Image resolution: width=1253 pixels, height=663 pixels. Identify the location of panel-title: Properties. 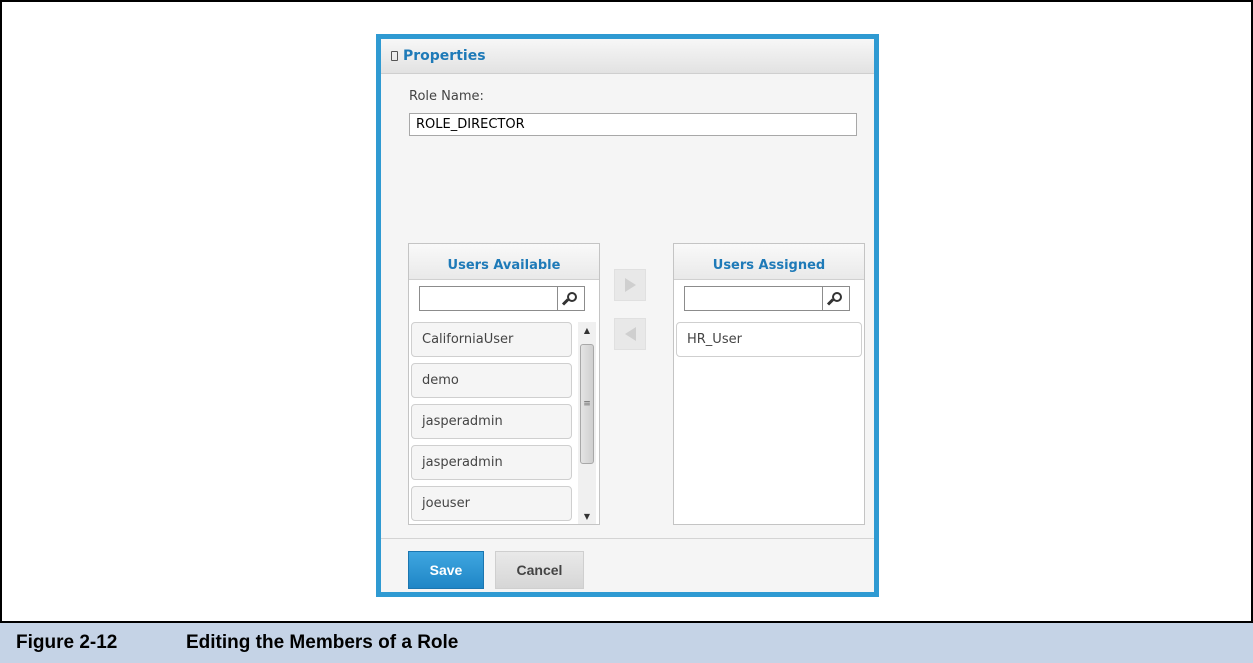
(444, 56).